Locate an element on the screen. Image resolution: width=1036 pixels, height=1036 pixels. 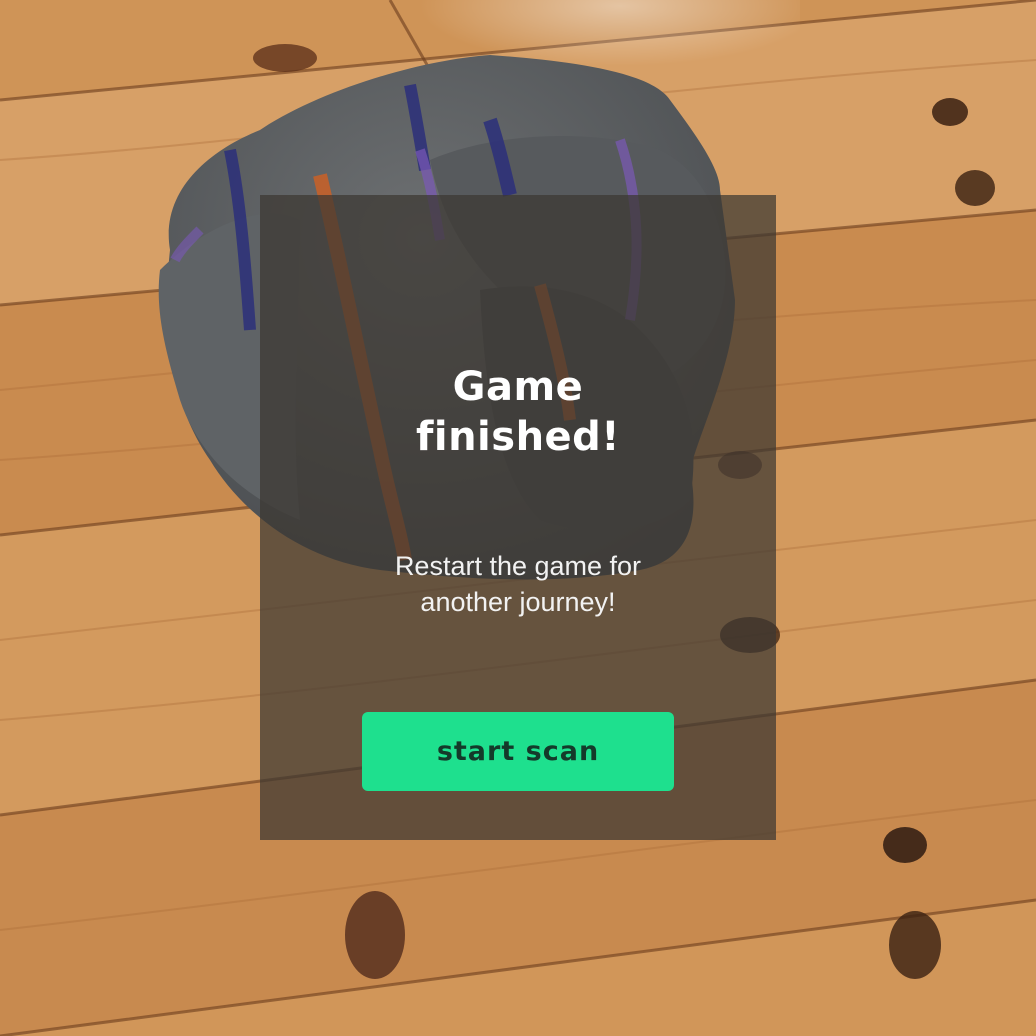
message-line-2: another journey! is located at coordinates (518, 602).